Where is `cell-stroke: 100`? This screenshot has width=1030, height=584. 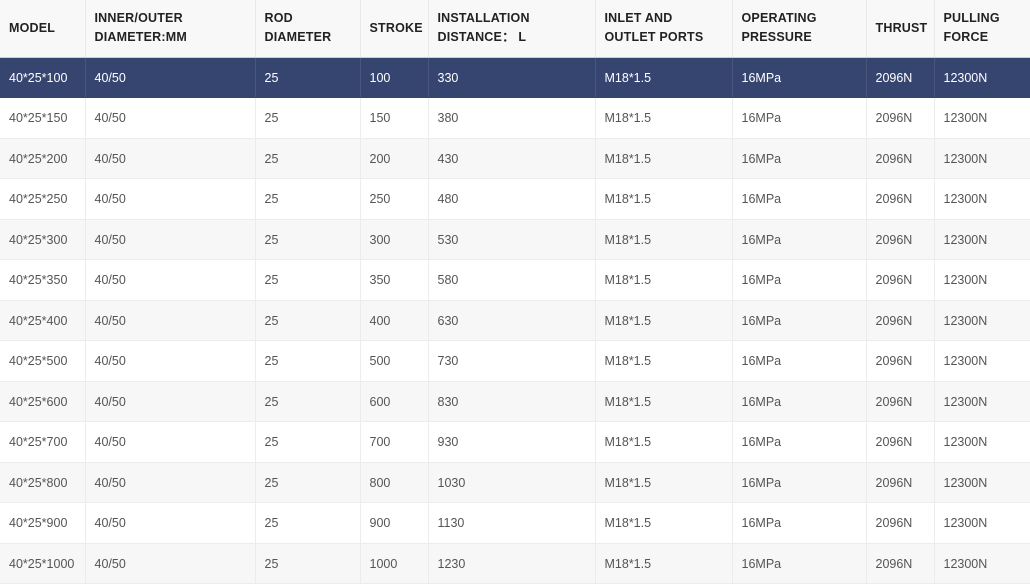 cell-stroke: 100 is located at coordinates (394, 78).